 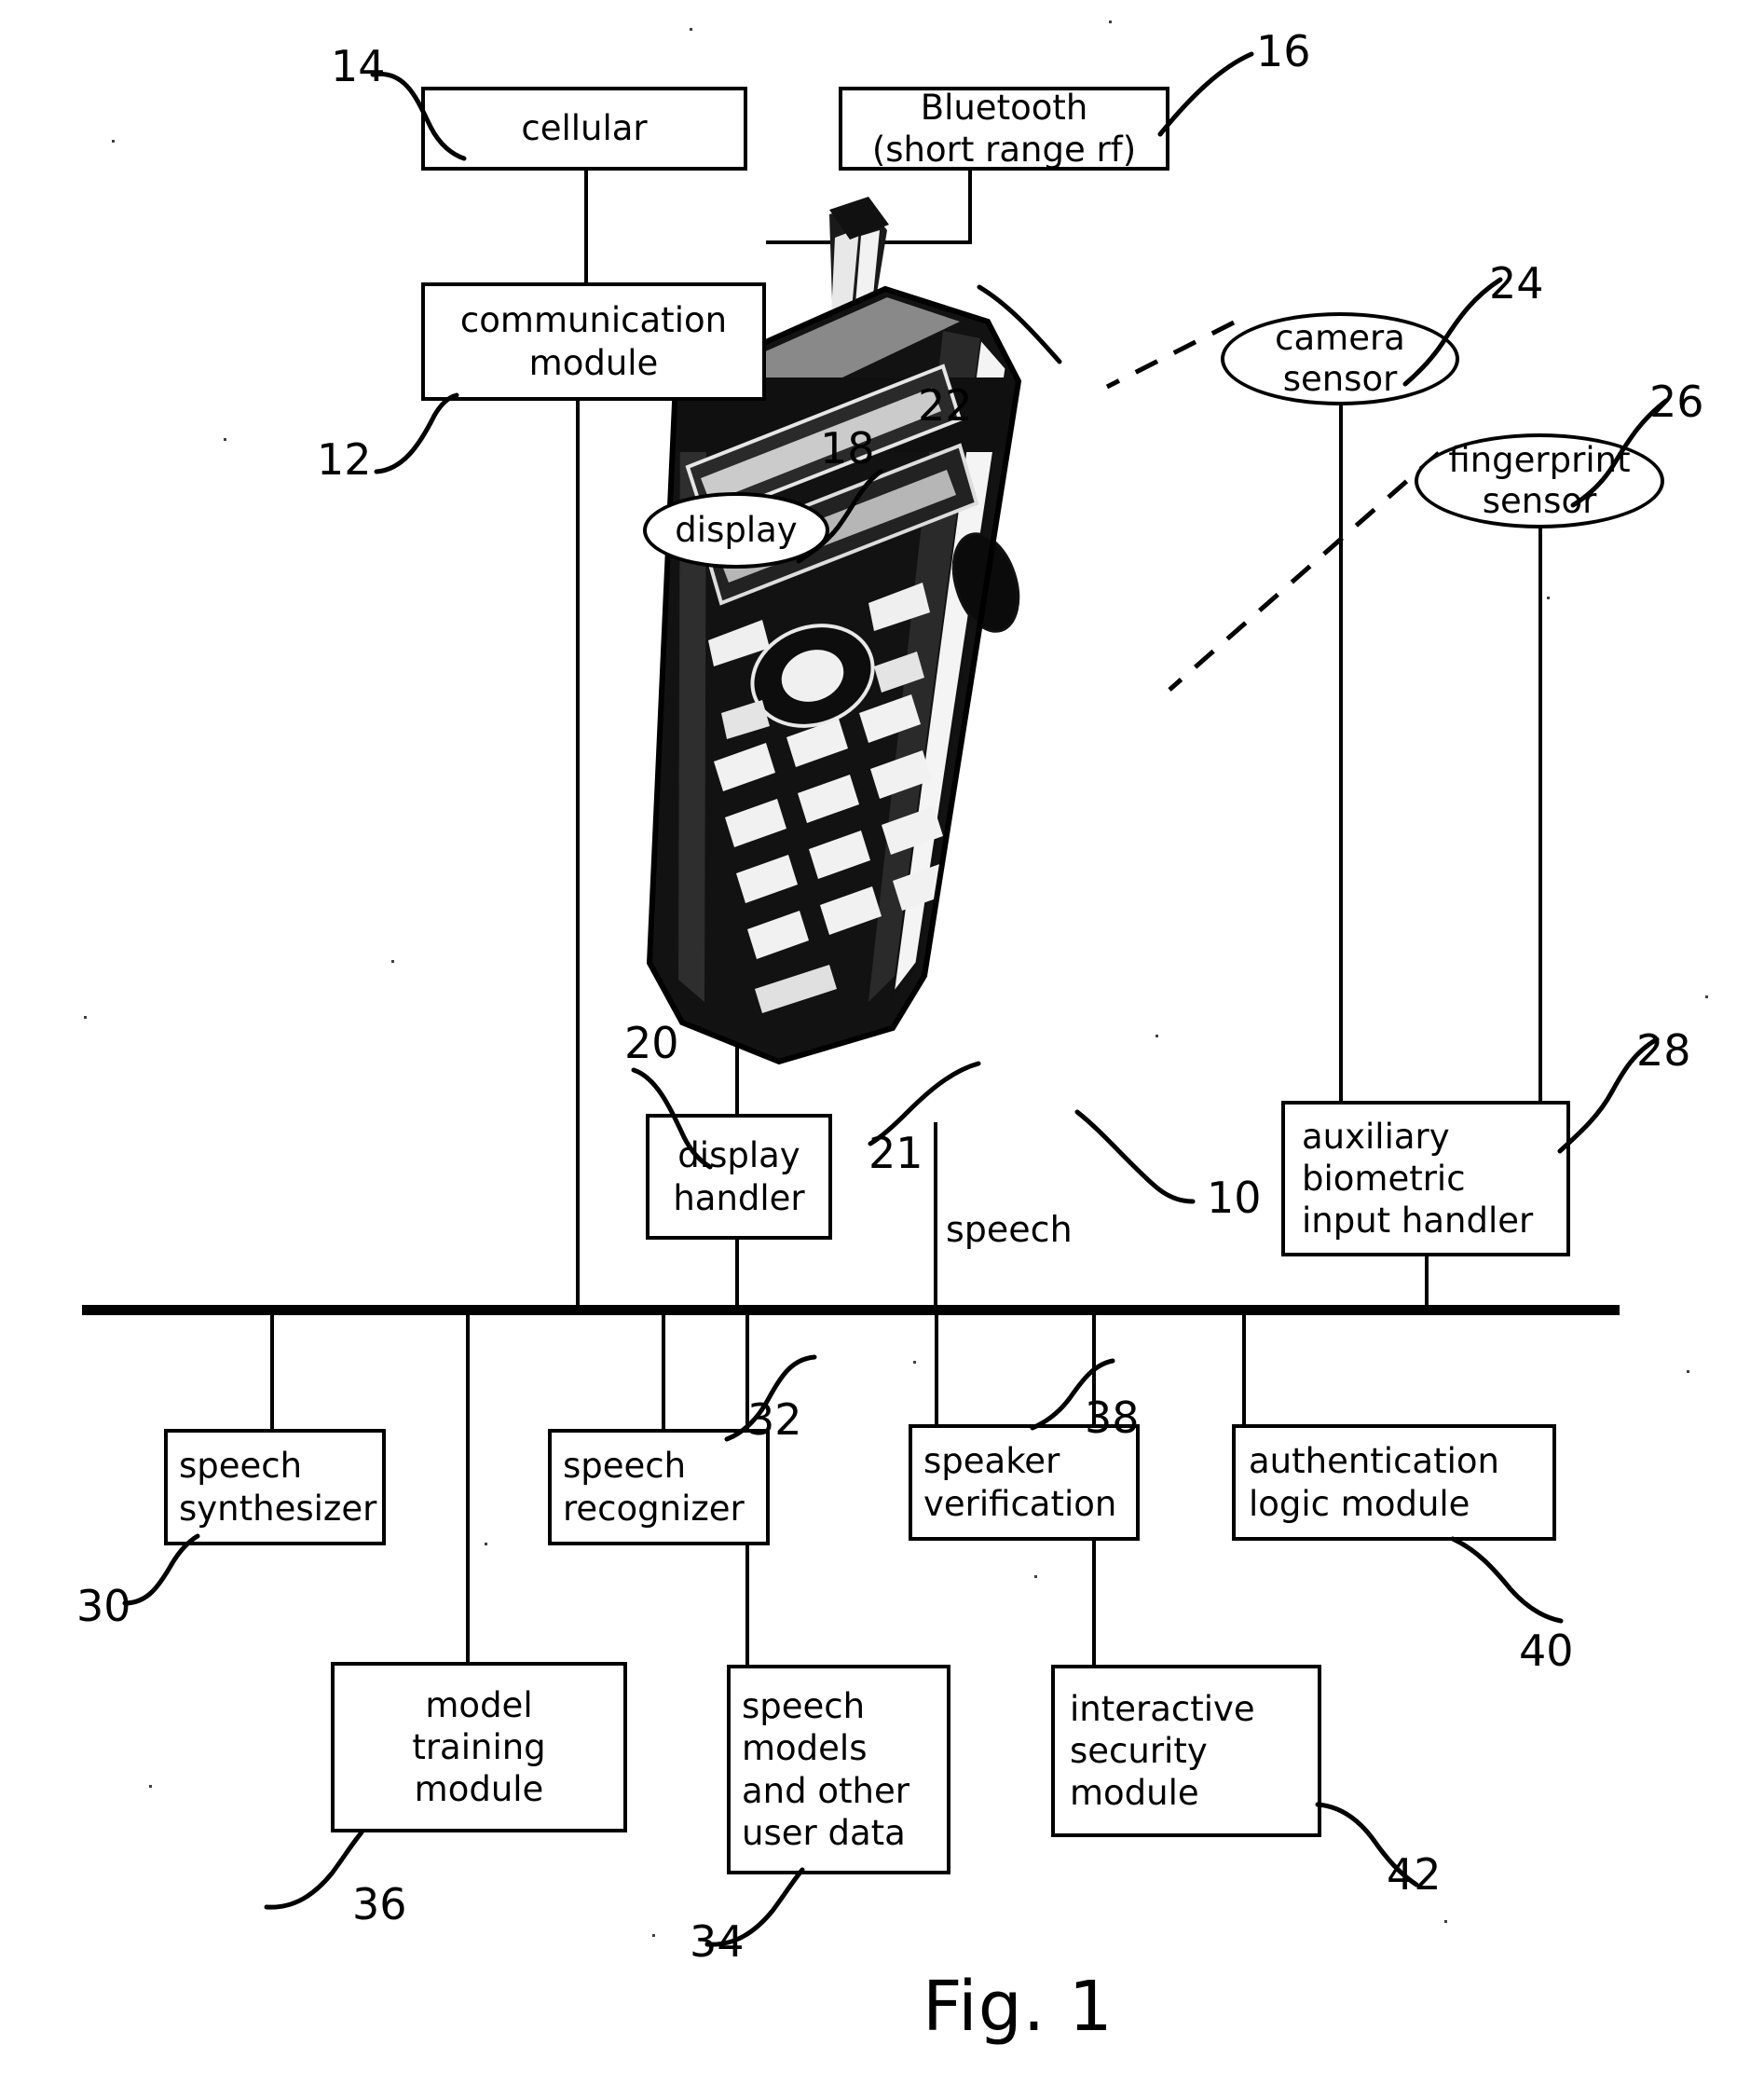 I want to click on block-speech-synthesizer-label-line2: synthesizer, so click(x=278, y=1508).